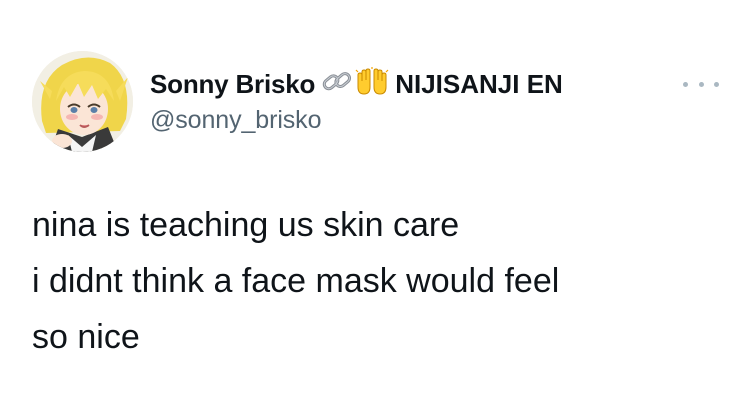  What do you see at coordinates (337, 84) in the screenshot?
I see `link-emoji-icon` at bounding box center [337, 84].